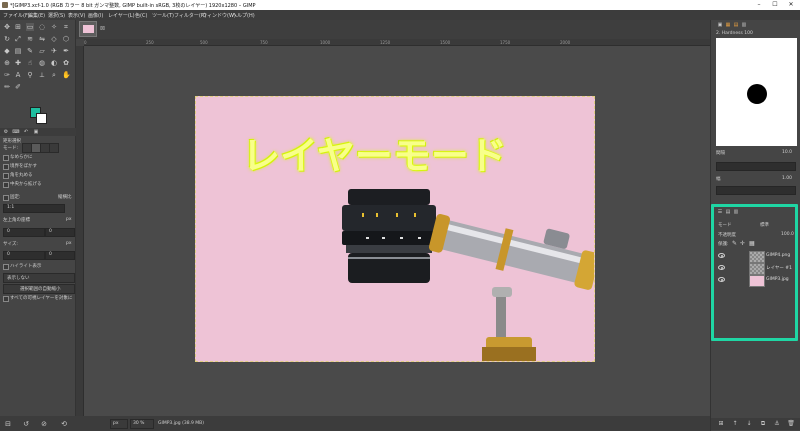 This screenshot has width=800, height=431. Describe the element at coordinates (744, 25) in the screenshot. I see `documents-tab-icon: ▥` at that location.